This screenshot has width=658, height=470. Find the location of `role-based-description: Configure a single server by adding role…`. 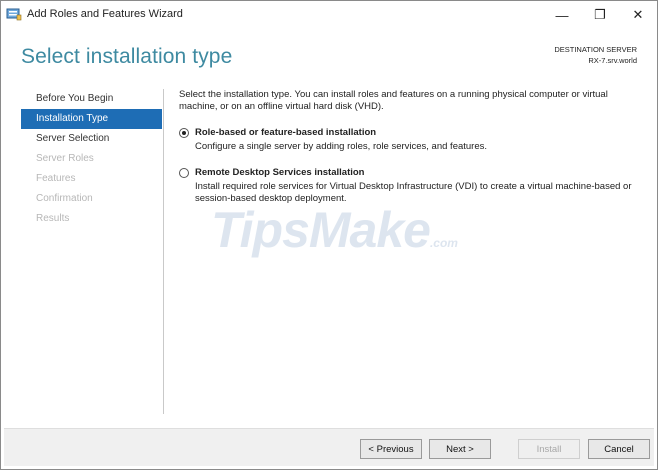

role-based-description: Configure a single server by adding role… is located at coordinates (341, 146).